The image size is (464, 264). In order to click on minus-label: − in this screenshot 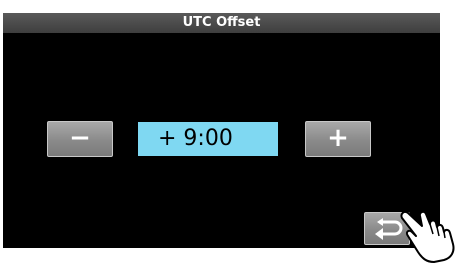, I will do `click(80, 138)`.